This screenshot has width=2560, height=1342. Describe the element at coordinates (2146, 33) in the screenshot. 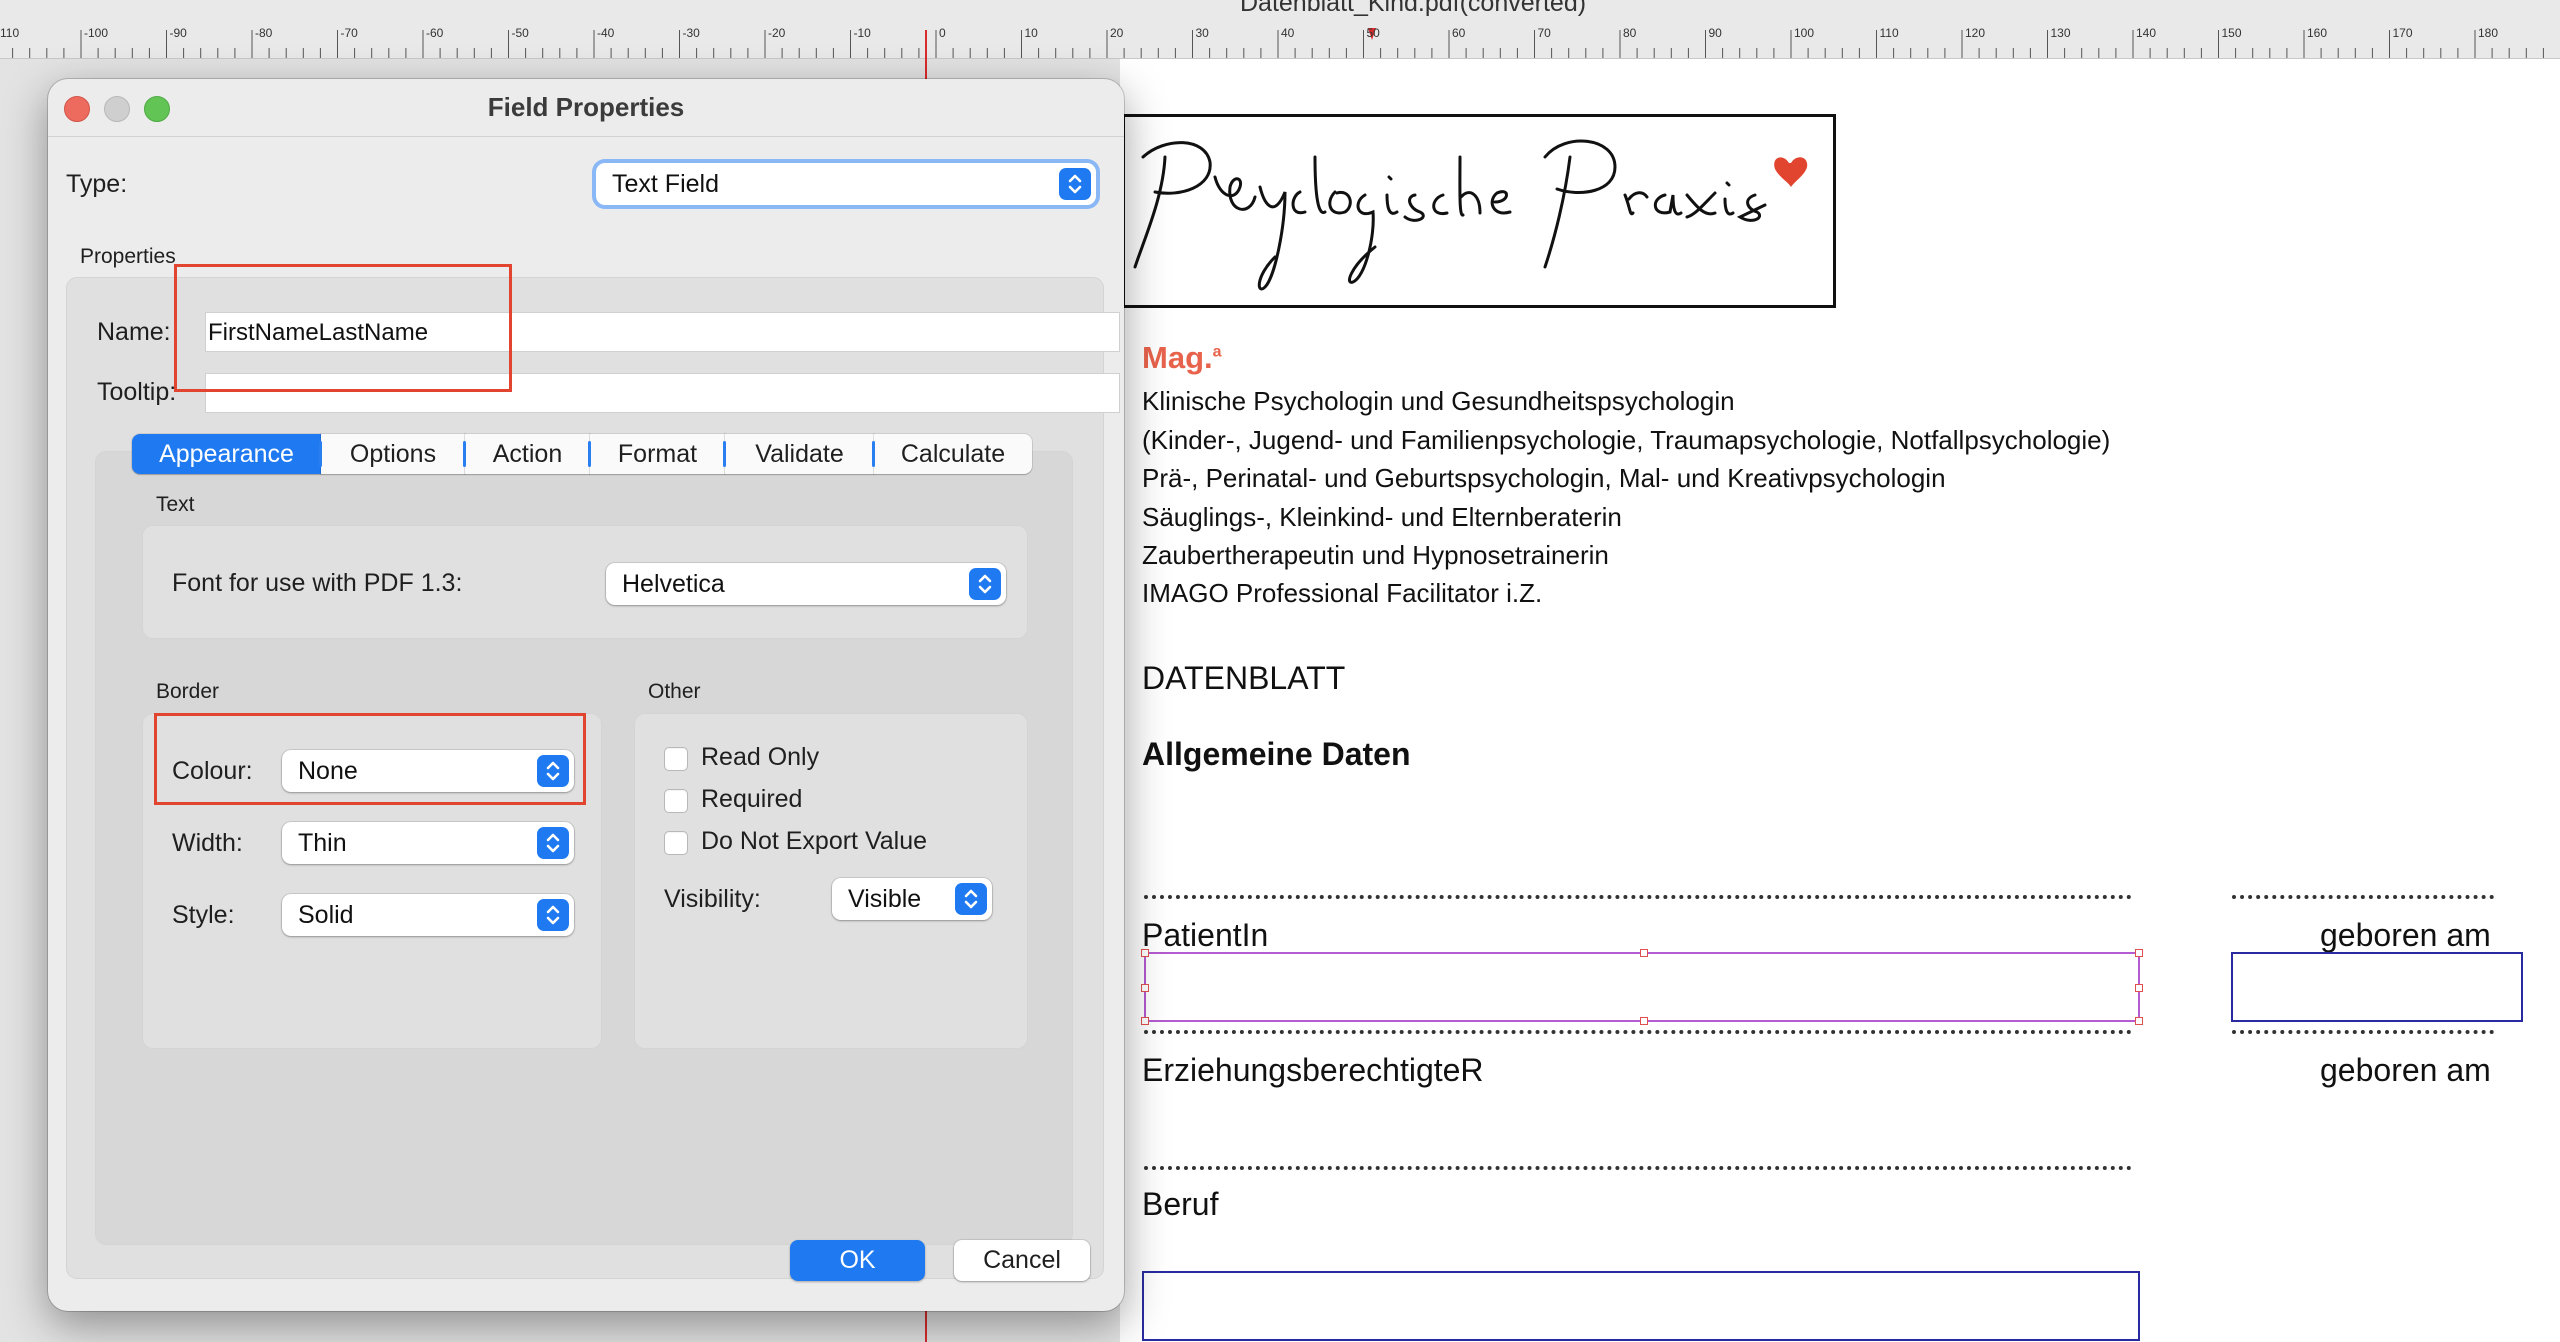

I see `ruler-label: 140` at that location.